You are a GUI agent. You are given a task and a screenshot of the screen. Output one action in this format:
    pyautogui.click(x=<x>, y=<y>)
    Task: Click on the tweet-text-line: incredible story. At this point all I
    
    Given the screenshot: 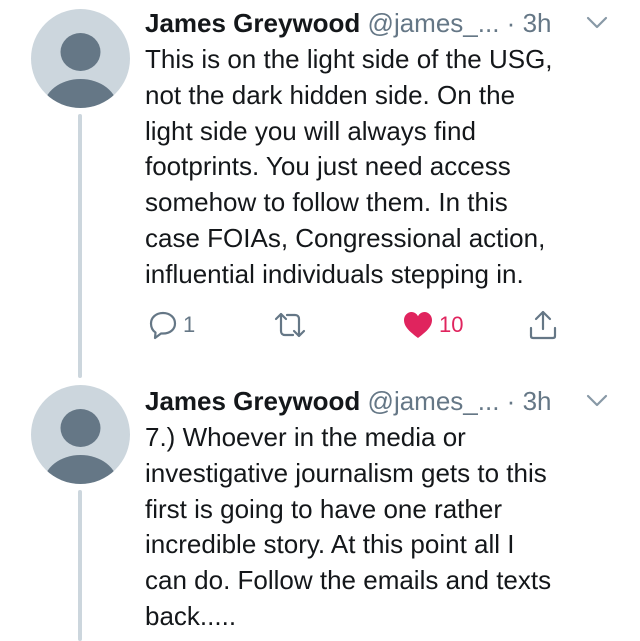 What is the action you would take?
    pyautogui.click(x=330, y=544)
    